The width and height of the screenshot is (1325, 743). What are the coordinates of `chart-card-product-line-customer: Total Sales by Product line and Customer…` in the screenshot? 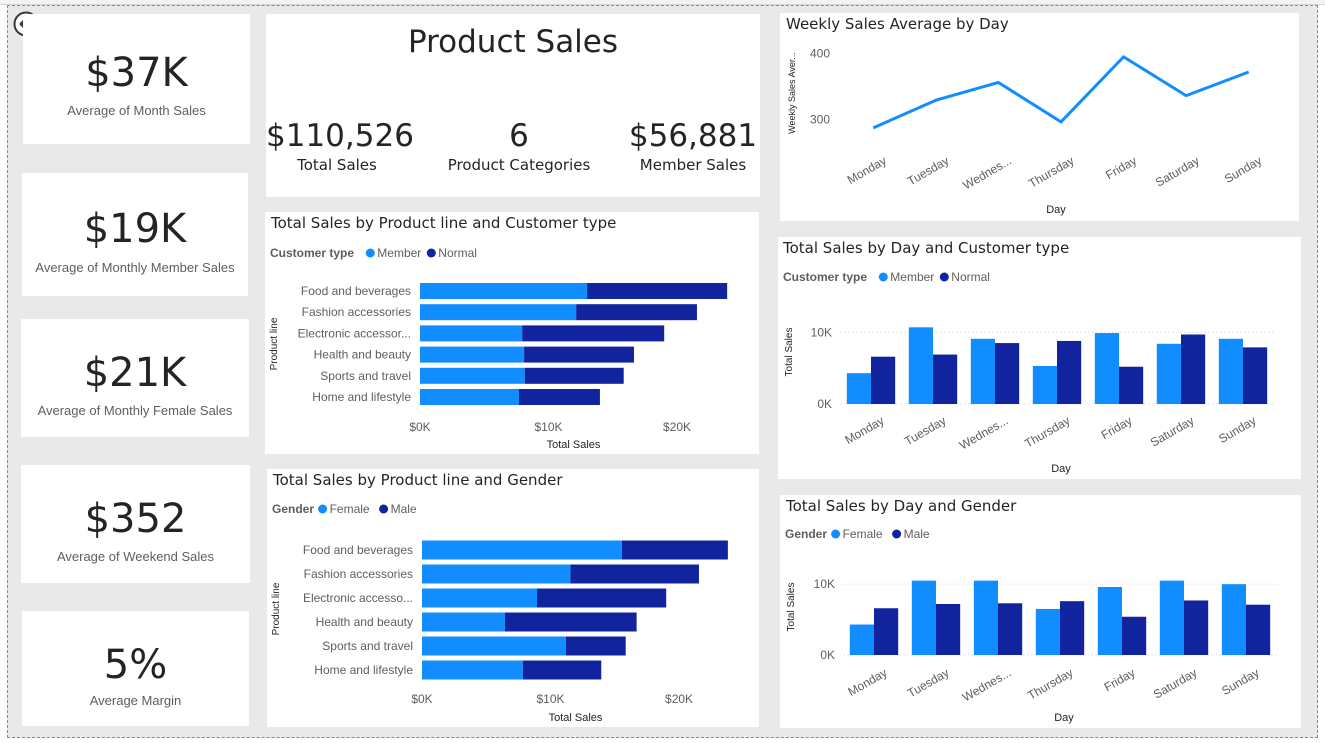 It's located at (512, 333).